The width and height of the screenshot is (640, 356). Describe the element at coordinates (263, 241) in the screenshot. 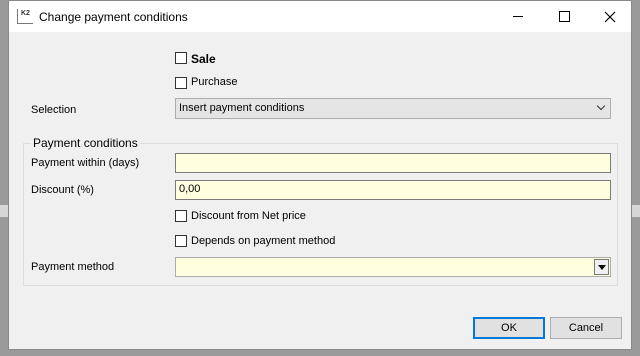

I see `depends-method-label: Depends on payment method` at that location.